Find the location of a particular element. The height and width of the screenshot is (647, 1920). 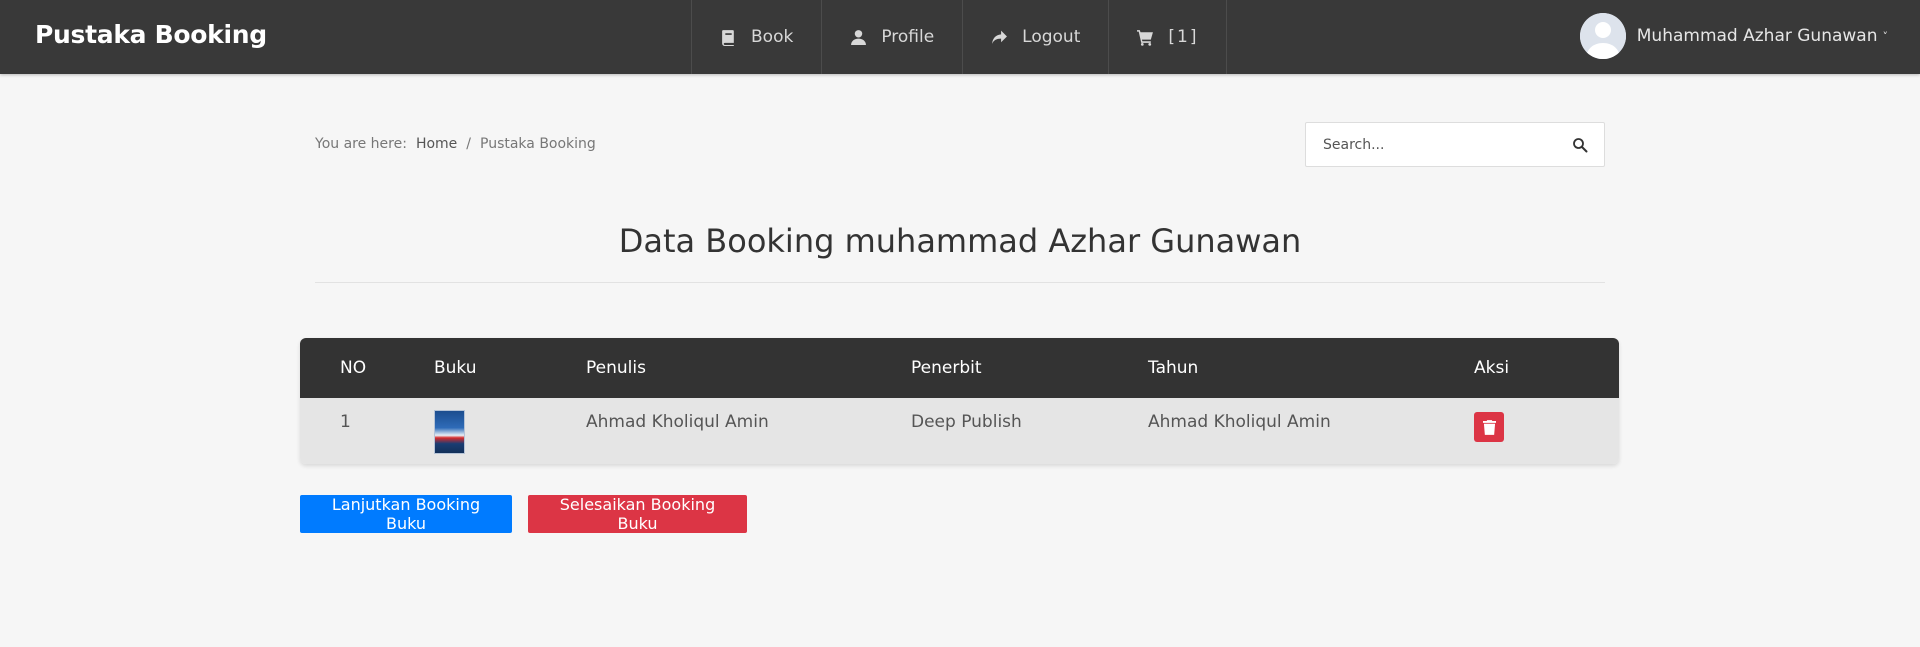

table-header-row: NO Buku Penulis Penerbit Tahun Aksi is located at coordinates (959, 368).